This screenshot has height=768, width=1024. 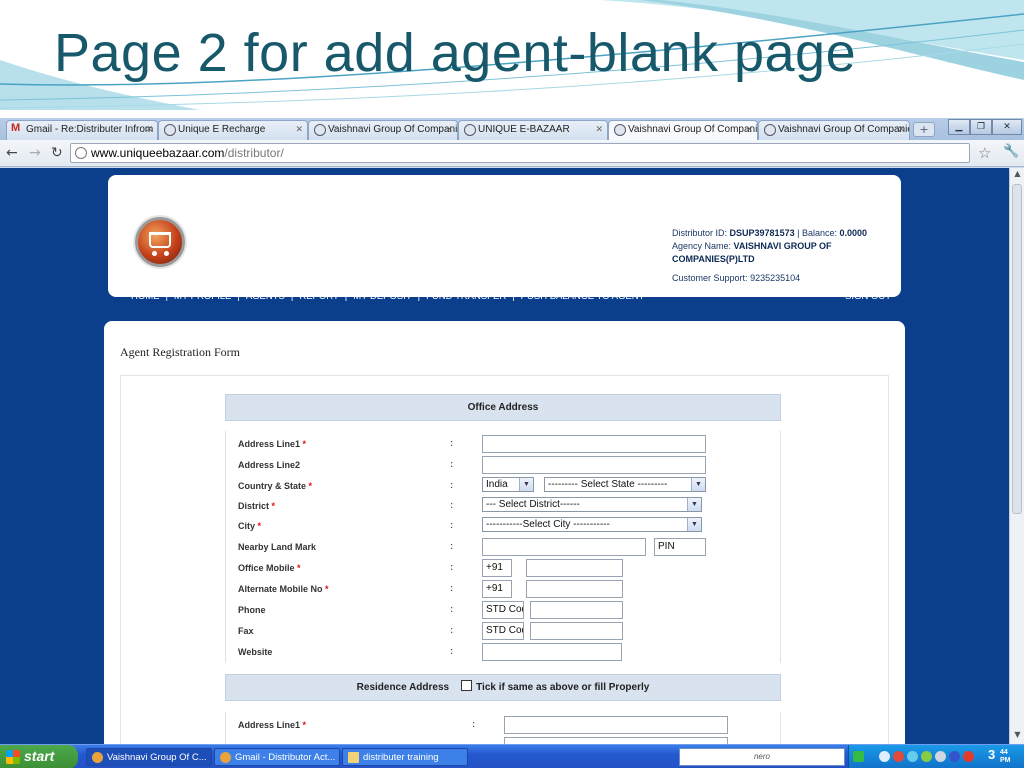 What do you see at coordinates (265, 296) in the screenshot?
I see `menu-agents: AGENTS` at bounding box center [265, 296].